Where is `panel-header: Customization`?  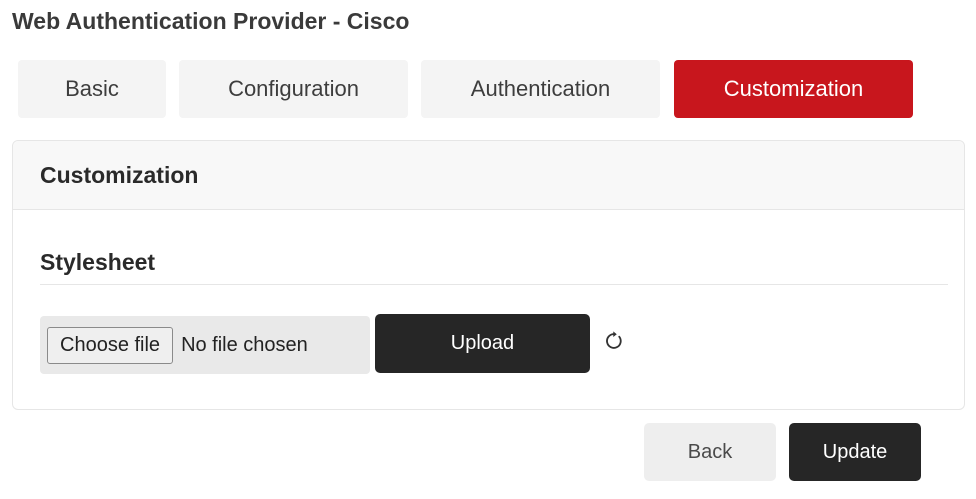
panel-header: Customization is located at coordinates (488, 175).